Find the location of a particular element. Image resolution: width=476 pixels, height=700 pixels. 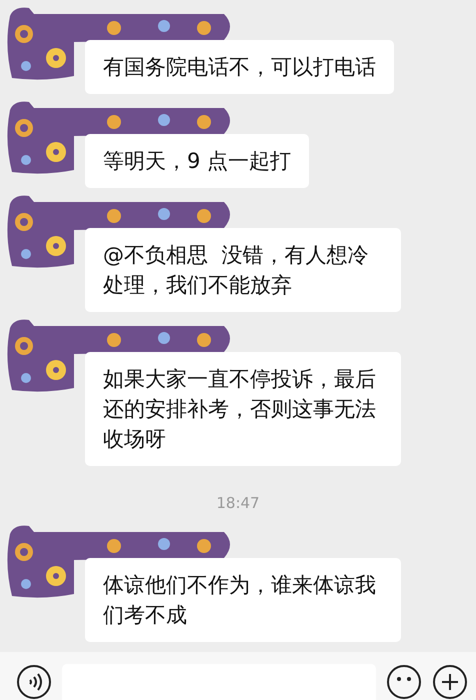

message-bubble: 等明天，9 点一起打 is located at coordinates (197, 161).